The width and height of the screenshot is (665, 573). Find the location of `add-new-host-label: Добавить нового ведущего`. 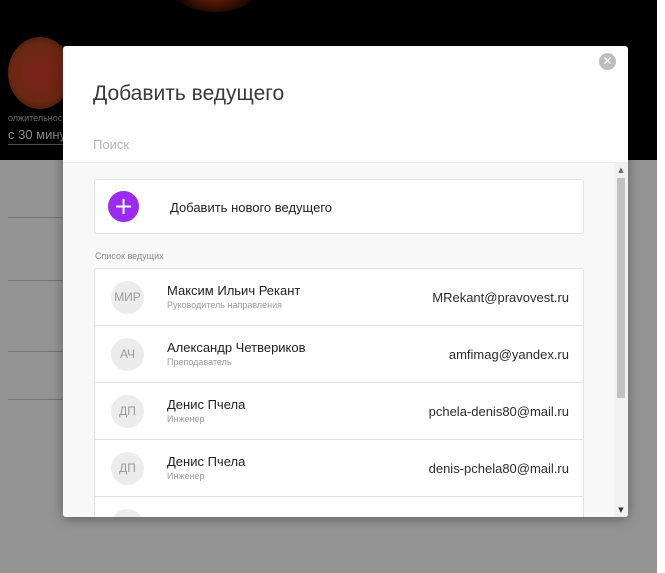

add-new-host-label: Добавить нового ведущего is located at coordinates (251, 207).